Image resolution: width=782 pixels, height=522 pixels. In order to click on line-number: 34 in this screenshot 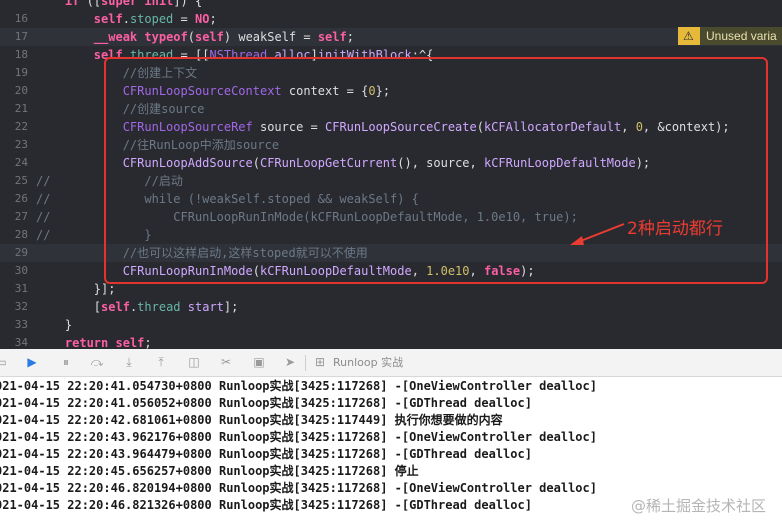, I will do `click(21, 342)`.